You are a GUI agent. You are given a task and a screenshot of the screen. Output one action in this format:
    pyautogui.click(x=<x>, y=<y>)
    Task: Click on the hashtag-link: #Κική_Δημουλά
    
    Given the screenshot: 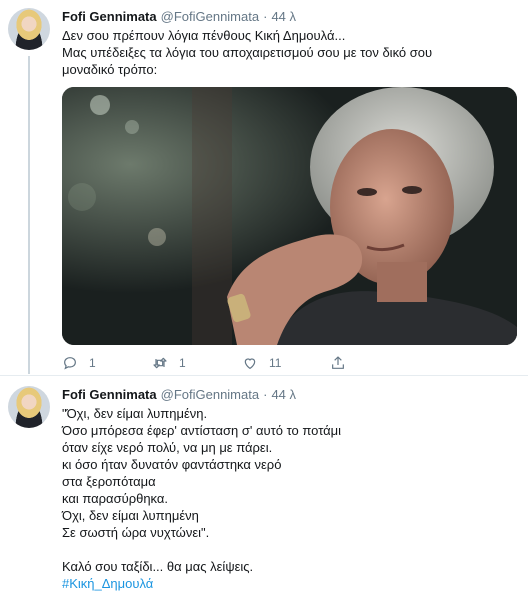 What is the action you would take?
    pyautogui.click(x=290, y=583)
    